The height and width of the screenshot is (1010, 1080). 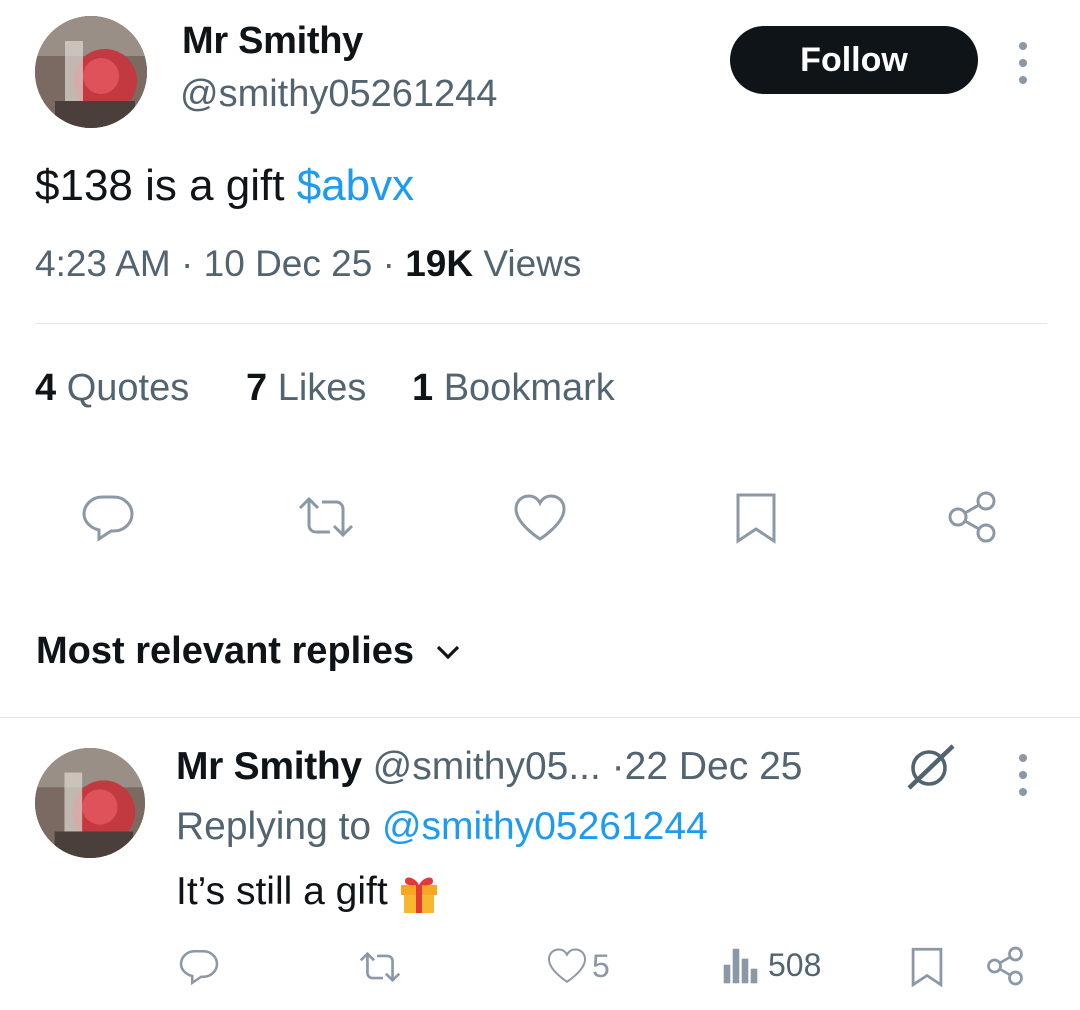 I want to click on bookmarks-stat: 1 Bookmark, so click(x=513, y=388).